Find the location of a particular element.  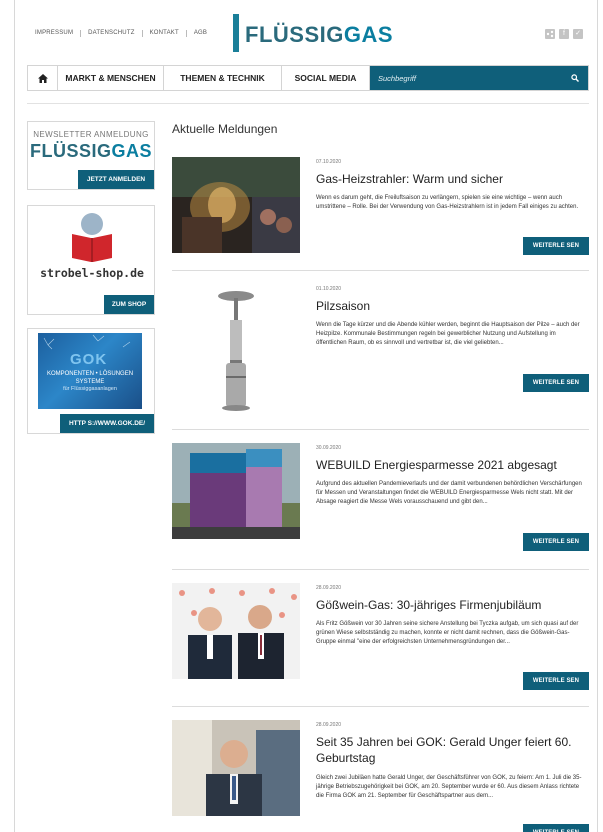

article-title: Gößwein-Gas: 30-jähriges Firmenjubiläum is located at coordinates (452, 605).